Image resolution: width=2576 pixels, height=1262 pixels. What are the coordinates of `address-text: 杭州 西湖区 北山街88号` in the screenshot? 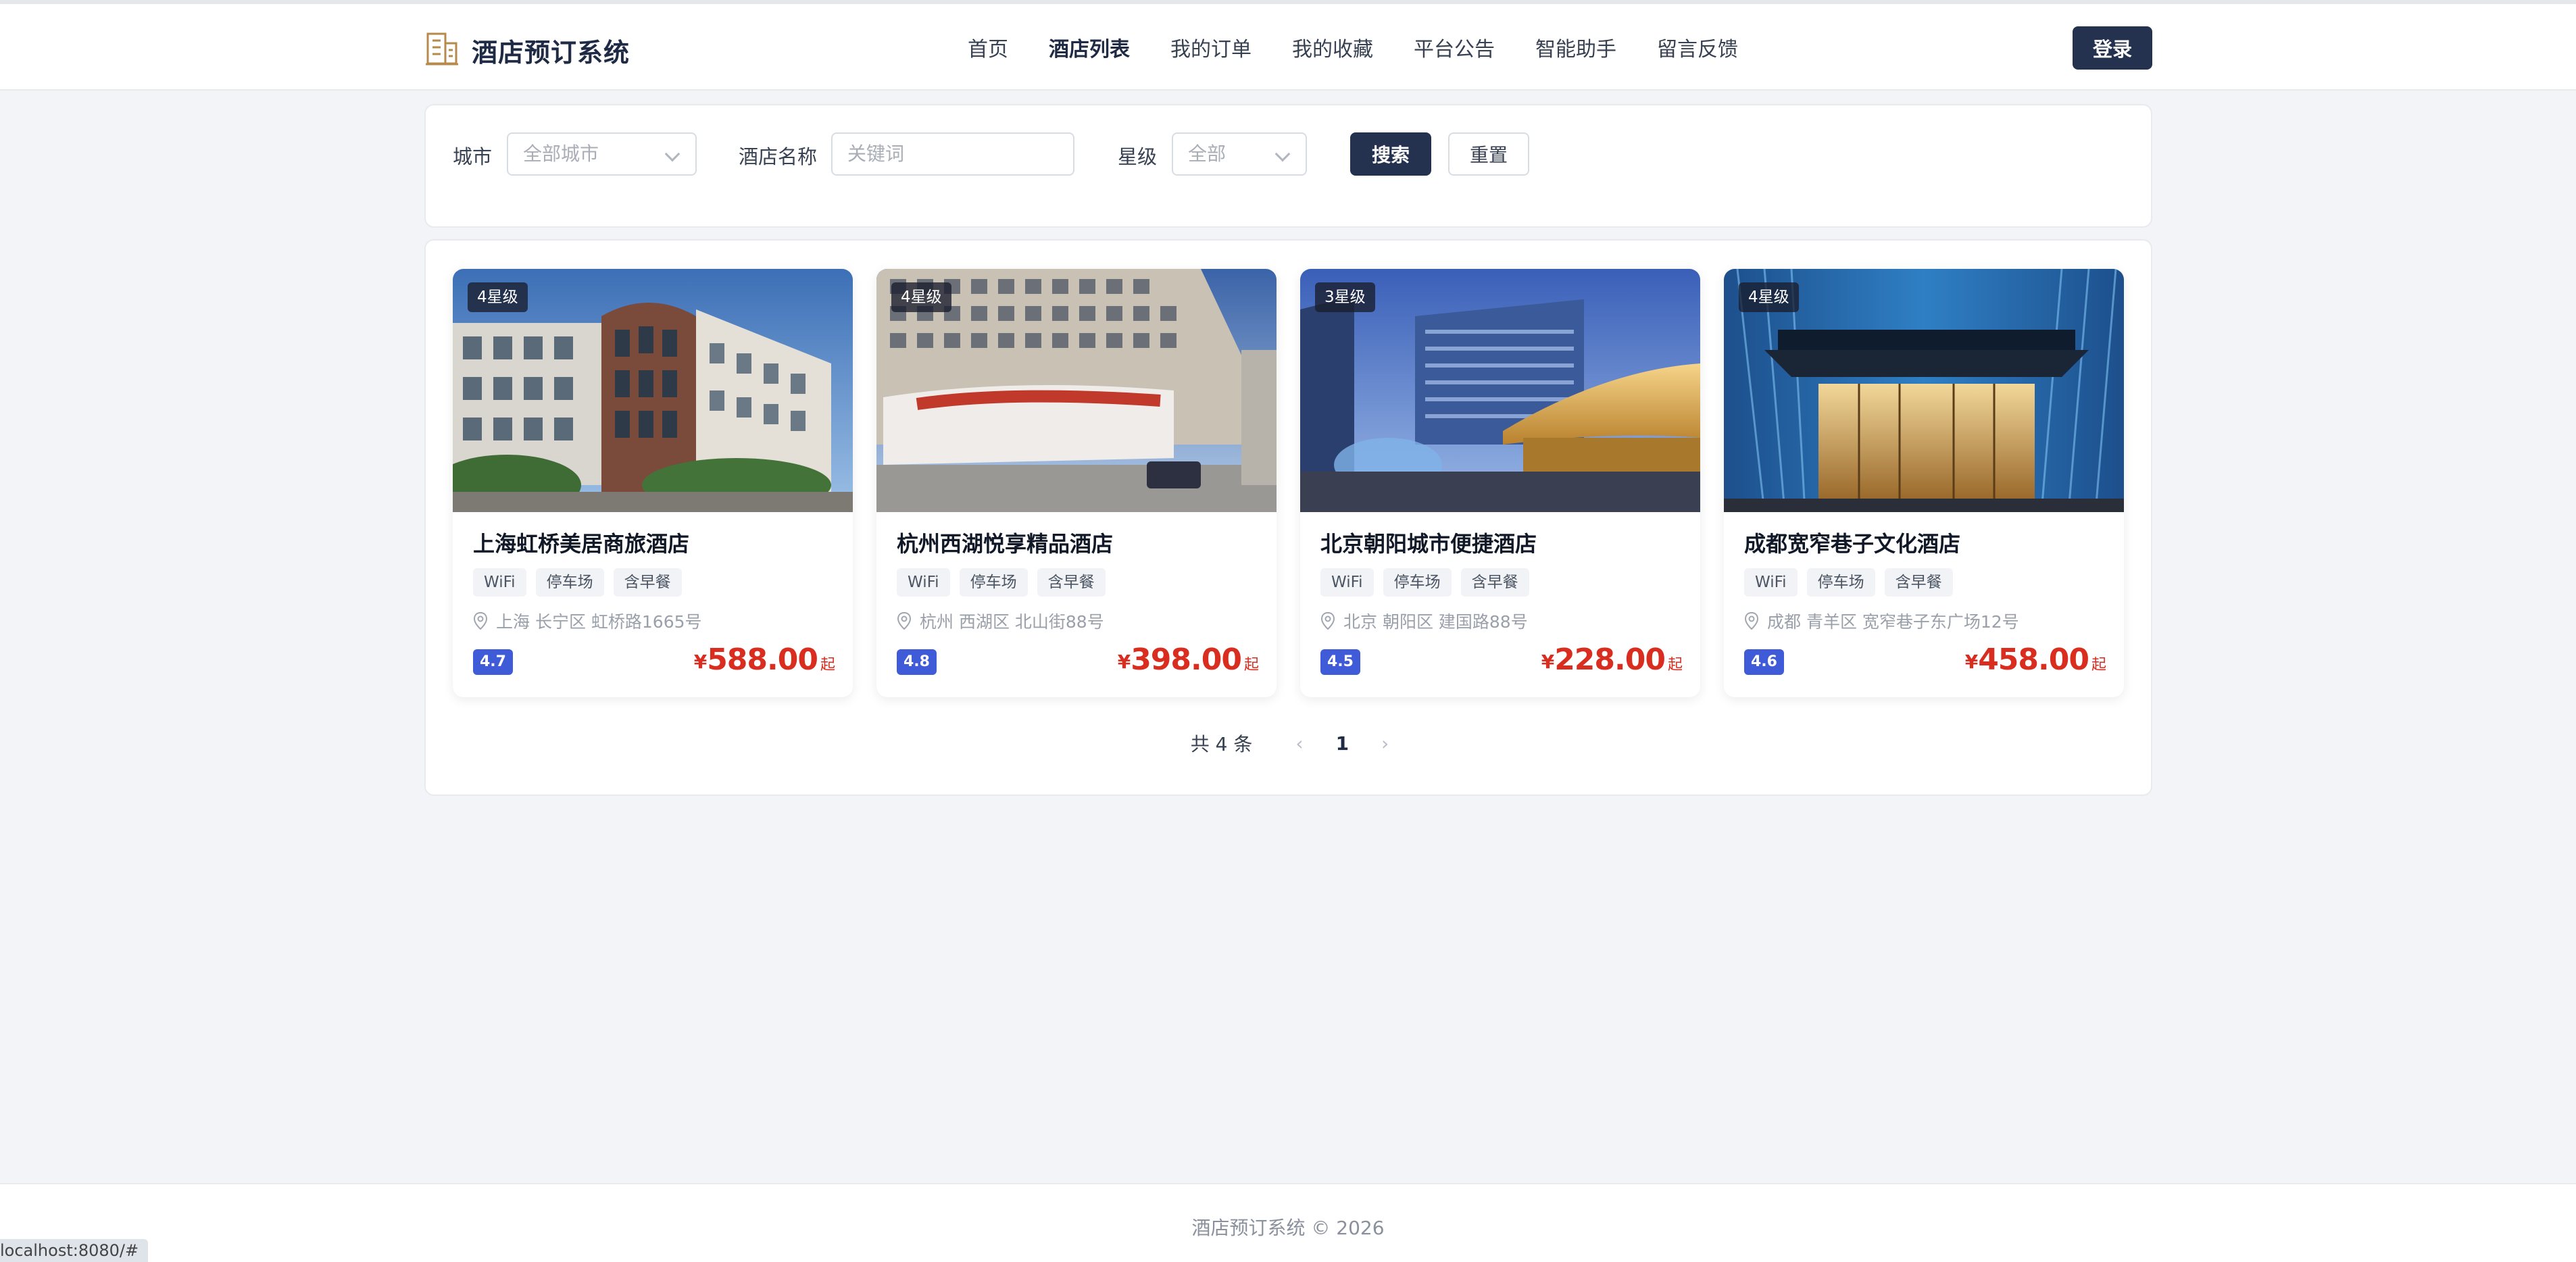 It's located at (1012, 622).